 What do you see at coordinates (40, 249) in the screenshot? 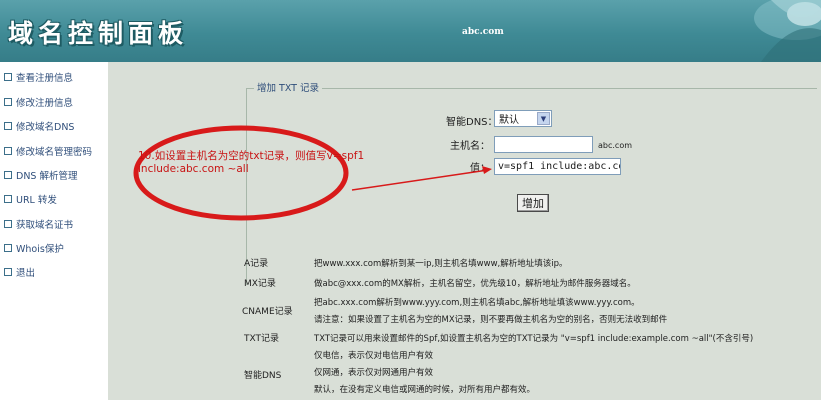
I see `sidebar-item-label: Whois保护` at bounding box center [40, 249].